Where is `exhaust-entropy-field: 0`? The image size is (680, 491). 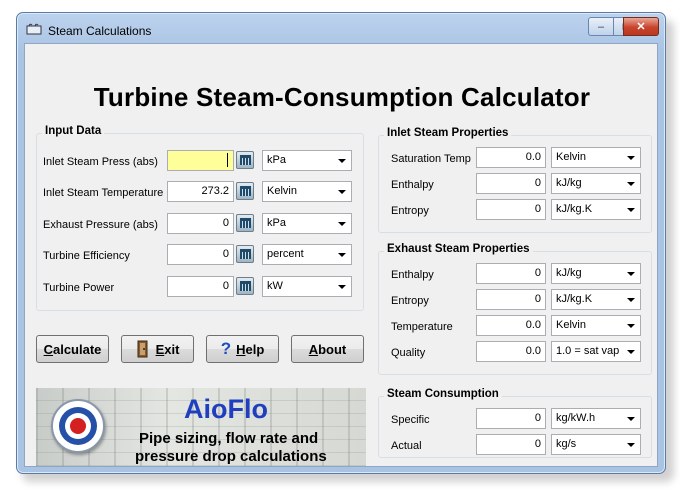 exhaust-entropy-field: 0 is located at coordinates (511, 299).